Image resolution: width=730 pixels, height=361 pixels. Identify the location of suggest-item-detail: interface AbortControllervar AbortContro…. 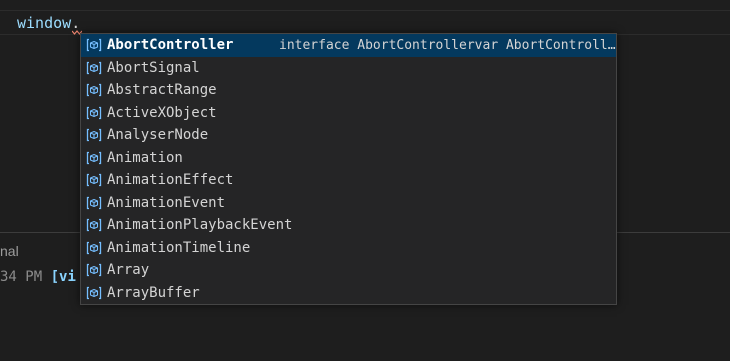
(447, 45).